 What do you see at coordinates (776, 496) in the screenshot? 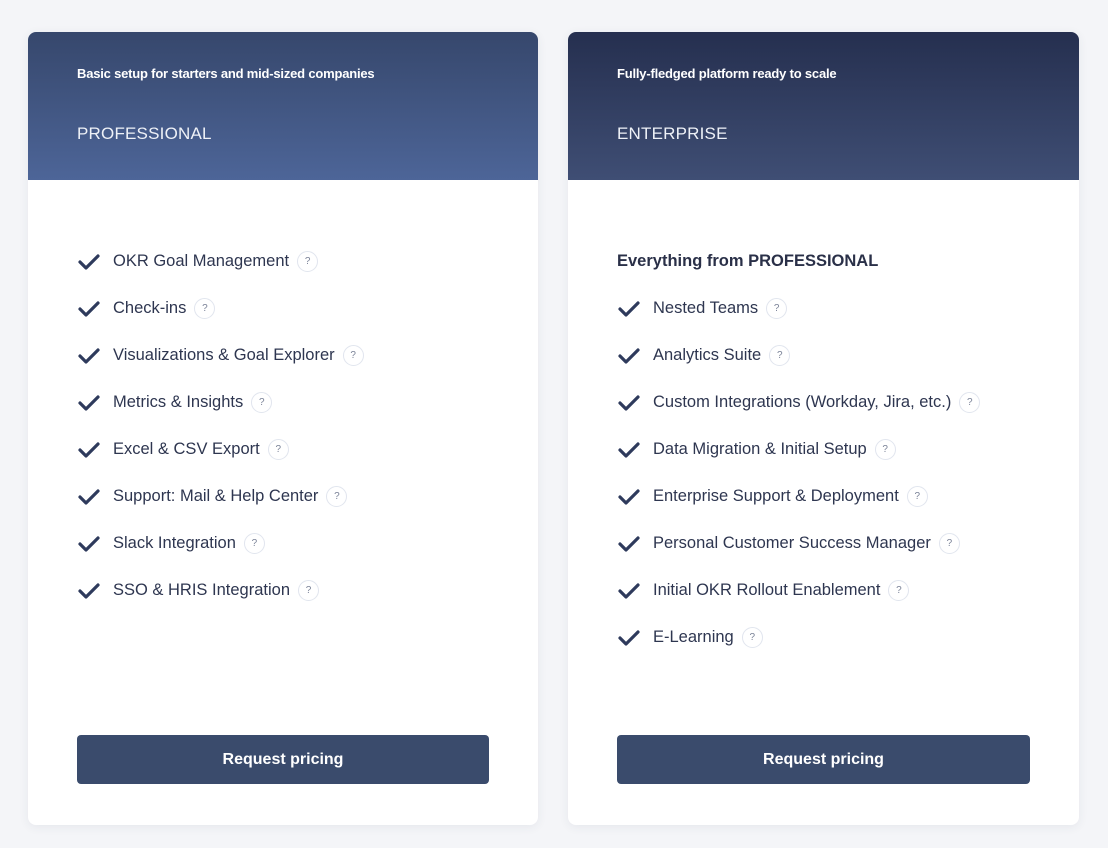
I see `feature-label: Enterprise Support & Deployment` at bounding box center [776, 496].